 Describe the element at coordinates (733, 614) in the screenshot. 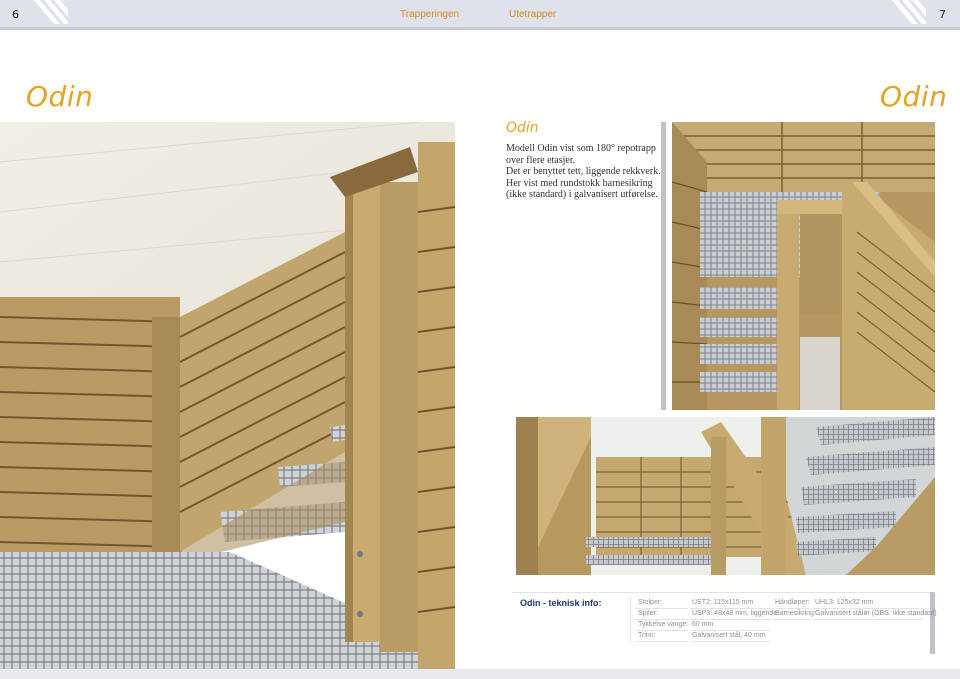

I see `spec-value: USP3: 48x48 mm, liggende` at that location.